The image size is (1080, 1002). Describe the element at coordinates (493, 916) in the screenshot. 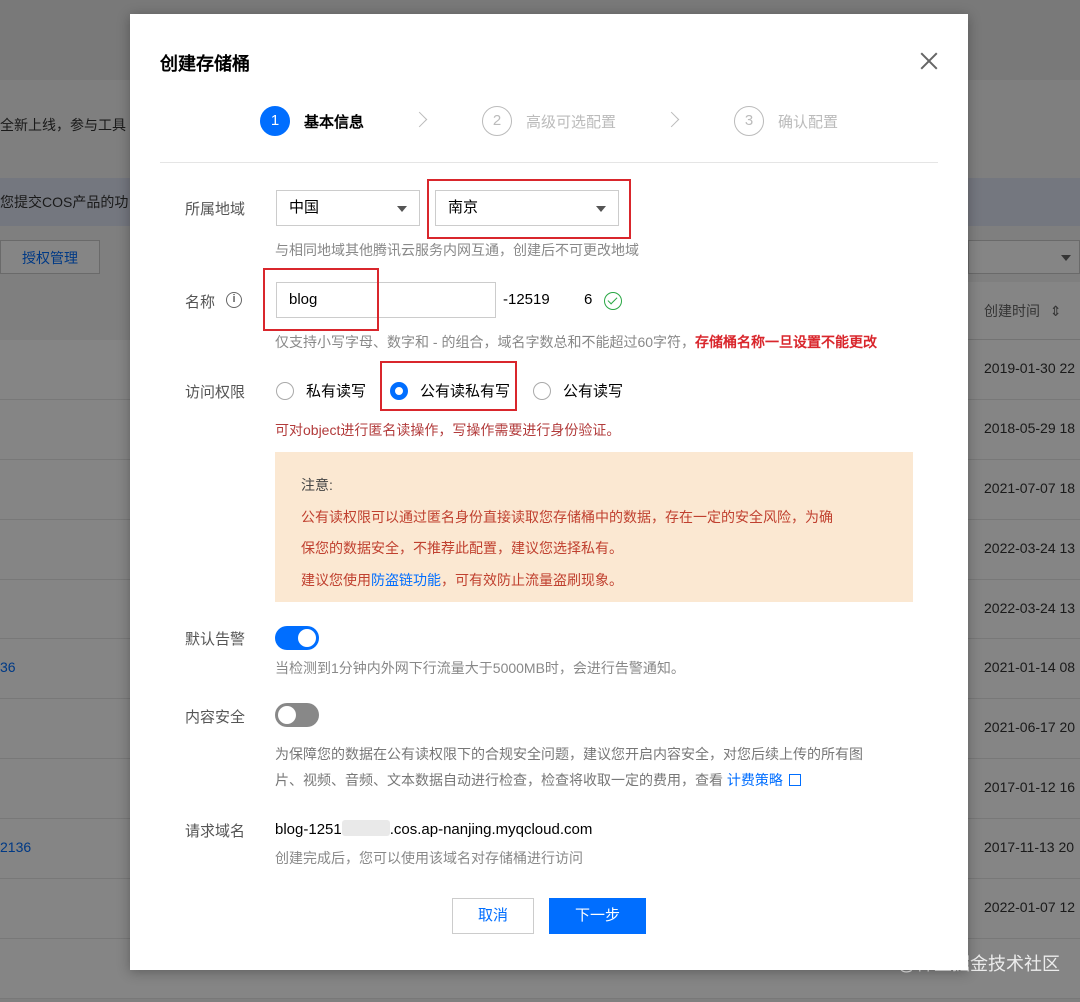

I see `cancel-button: 取消` at that location.